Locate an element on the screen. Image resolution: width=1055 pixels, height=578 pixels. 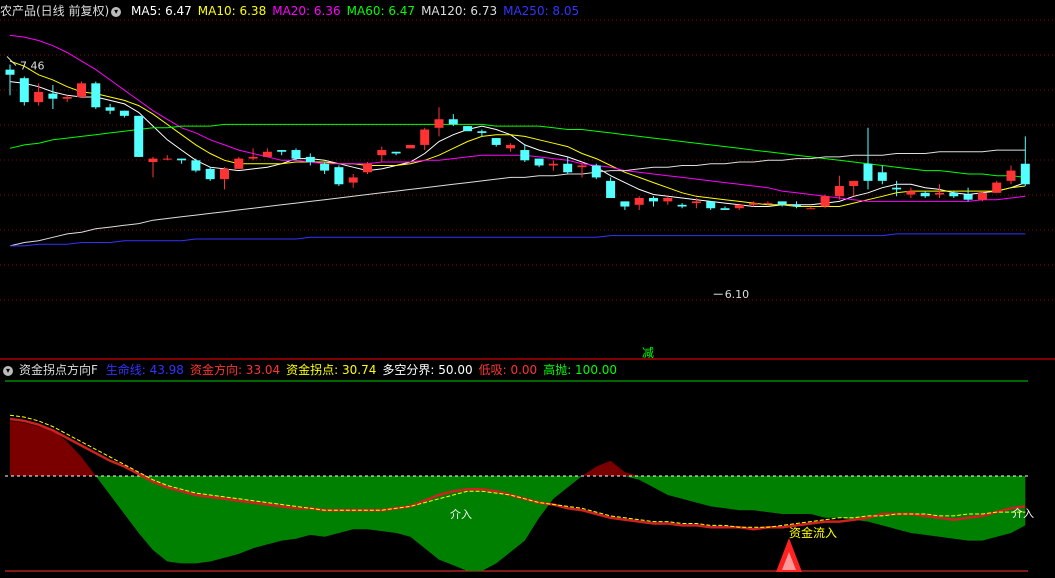
high-price-label: 7.46 is located at coordinates (32, 65).